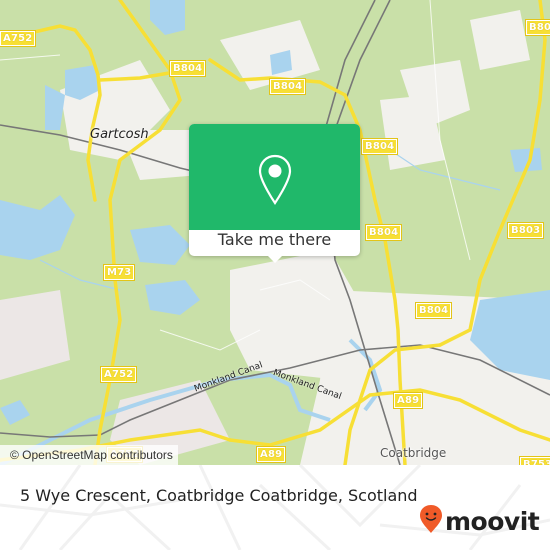 The width and height of the screenshot is (550, 550). I want to click on place-label-gartcosh: Gartcosh, so click(119, 134).